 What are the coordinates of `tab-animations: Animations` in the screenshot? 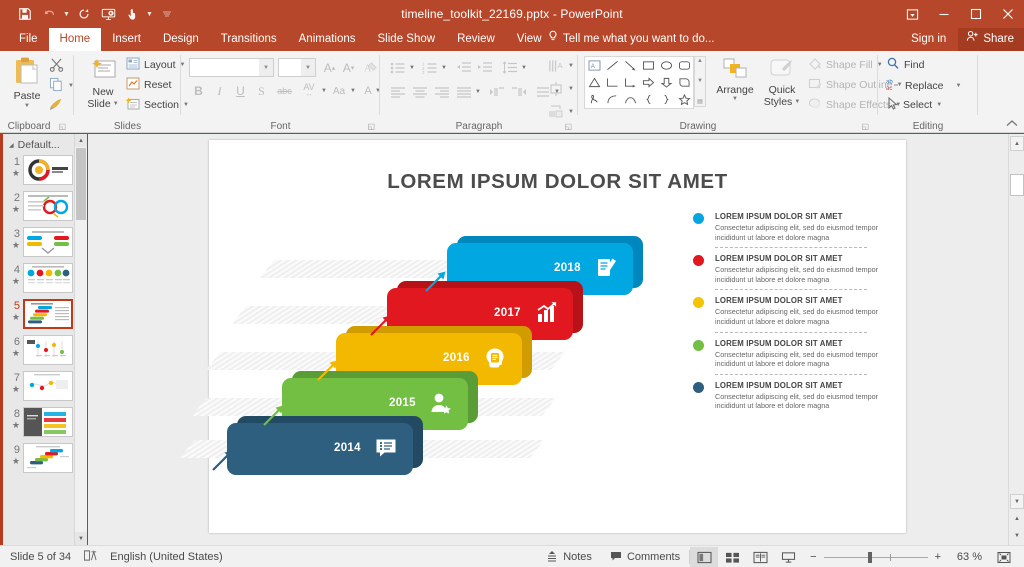 It's located at (327, 39).